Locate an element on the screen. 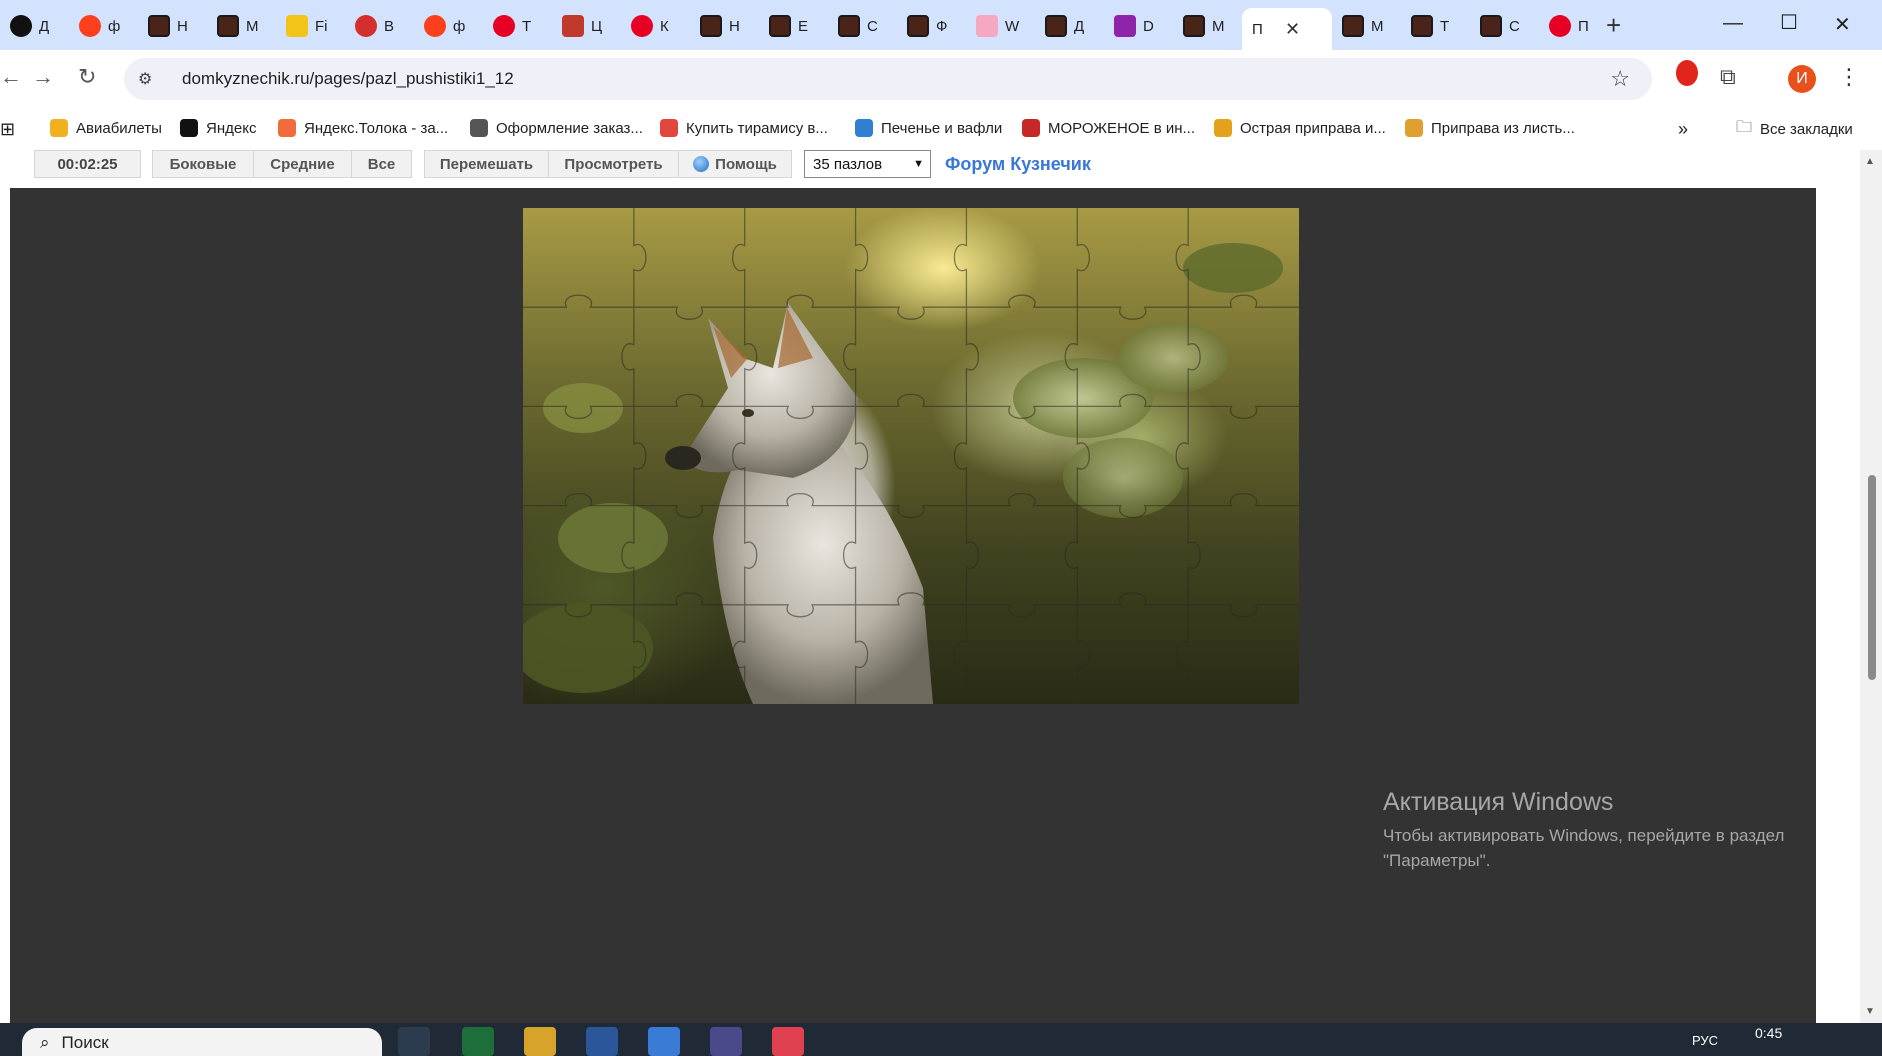  site-info-icon: ⚙ is located at coordinates (151, 79).